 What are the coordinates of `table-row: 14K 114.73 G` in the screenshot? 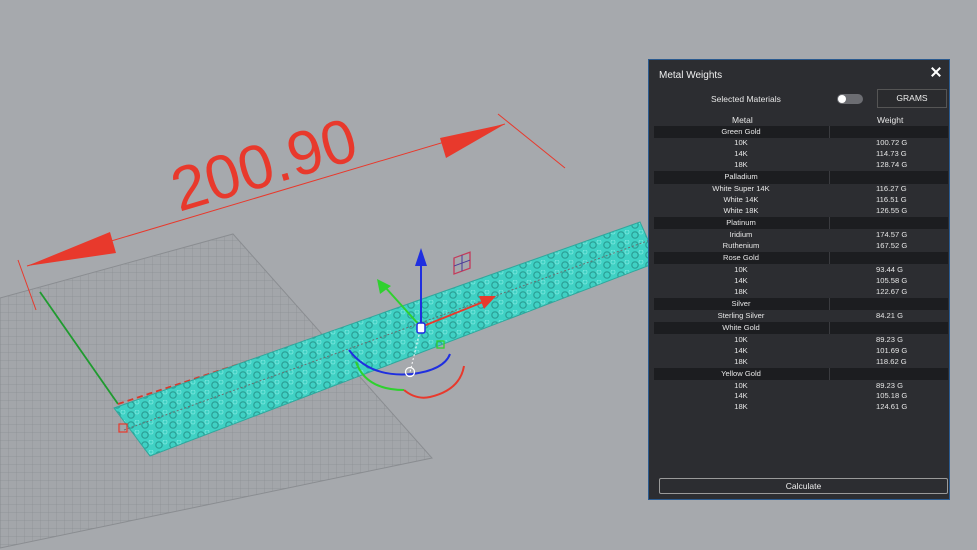 It's located at (801, 154).